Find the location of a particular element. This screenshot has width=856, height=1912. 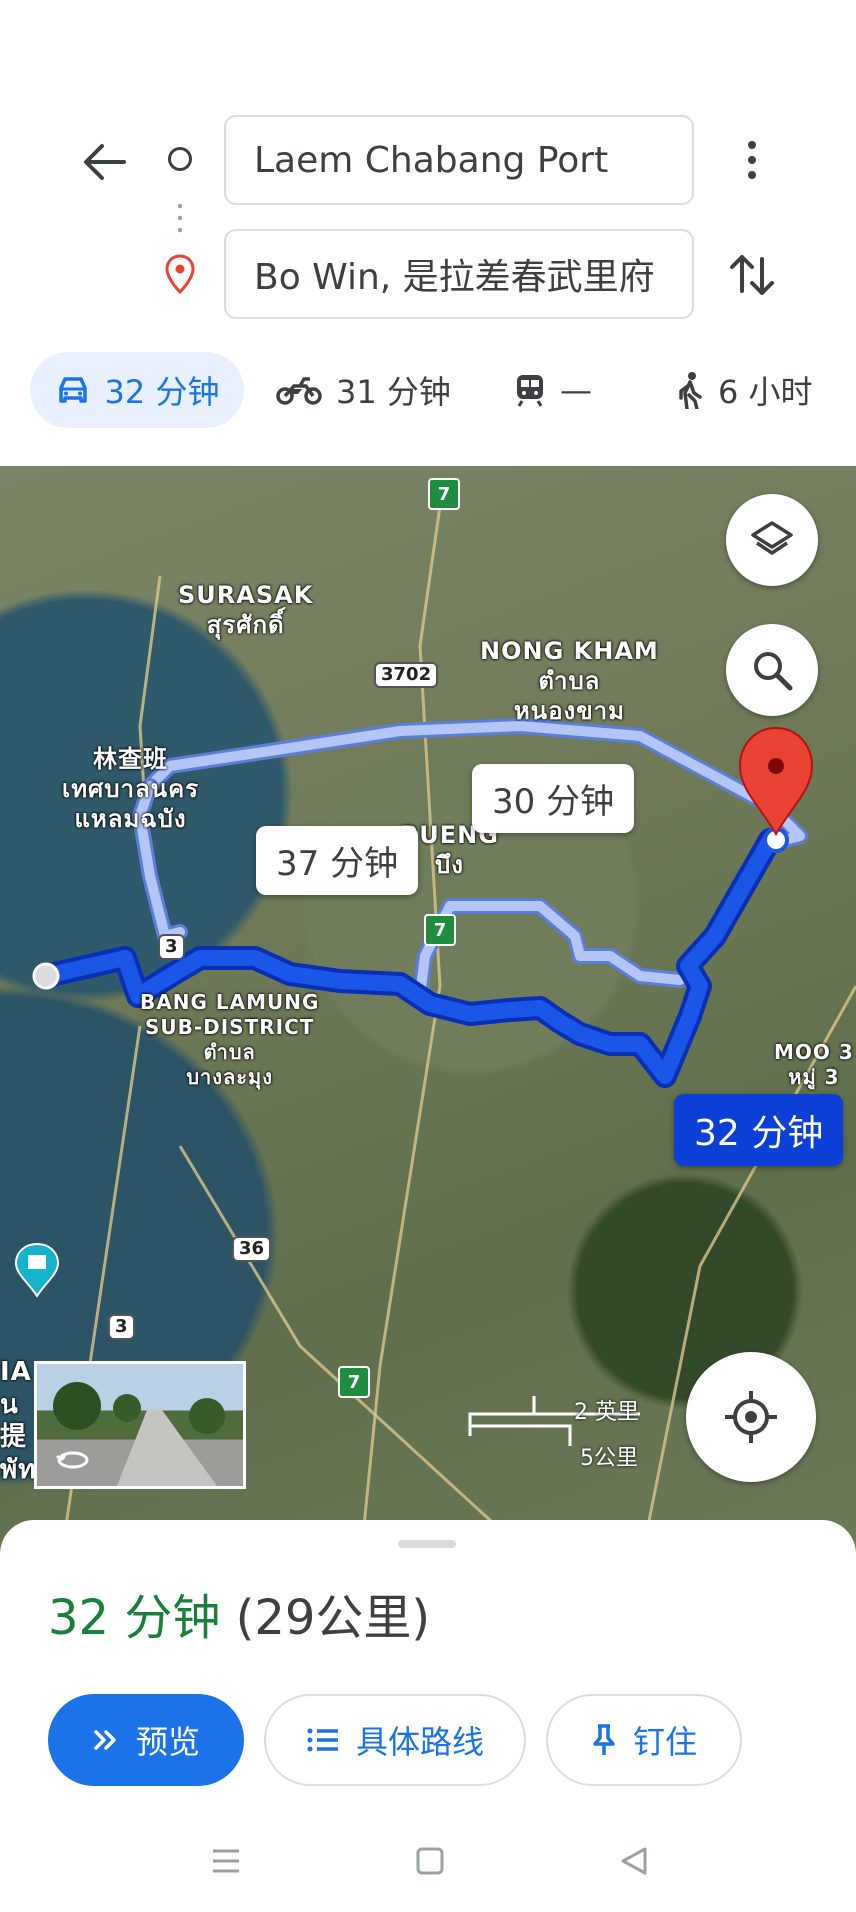

layers-button is located at coordinates (772, 540).